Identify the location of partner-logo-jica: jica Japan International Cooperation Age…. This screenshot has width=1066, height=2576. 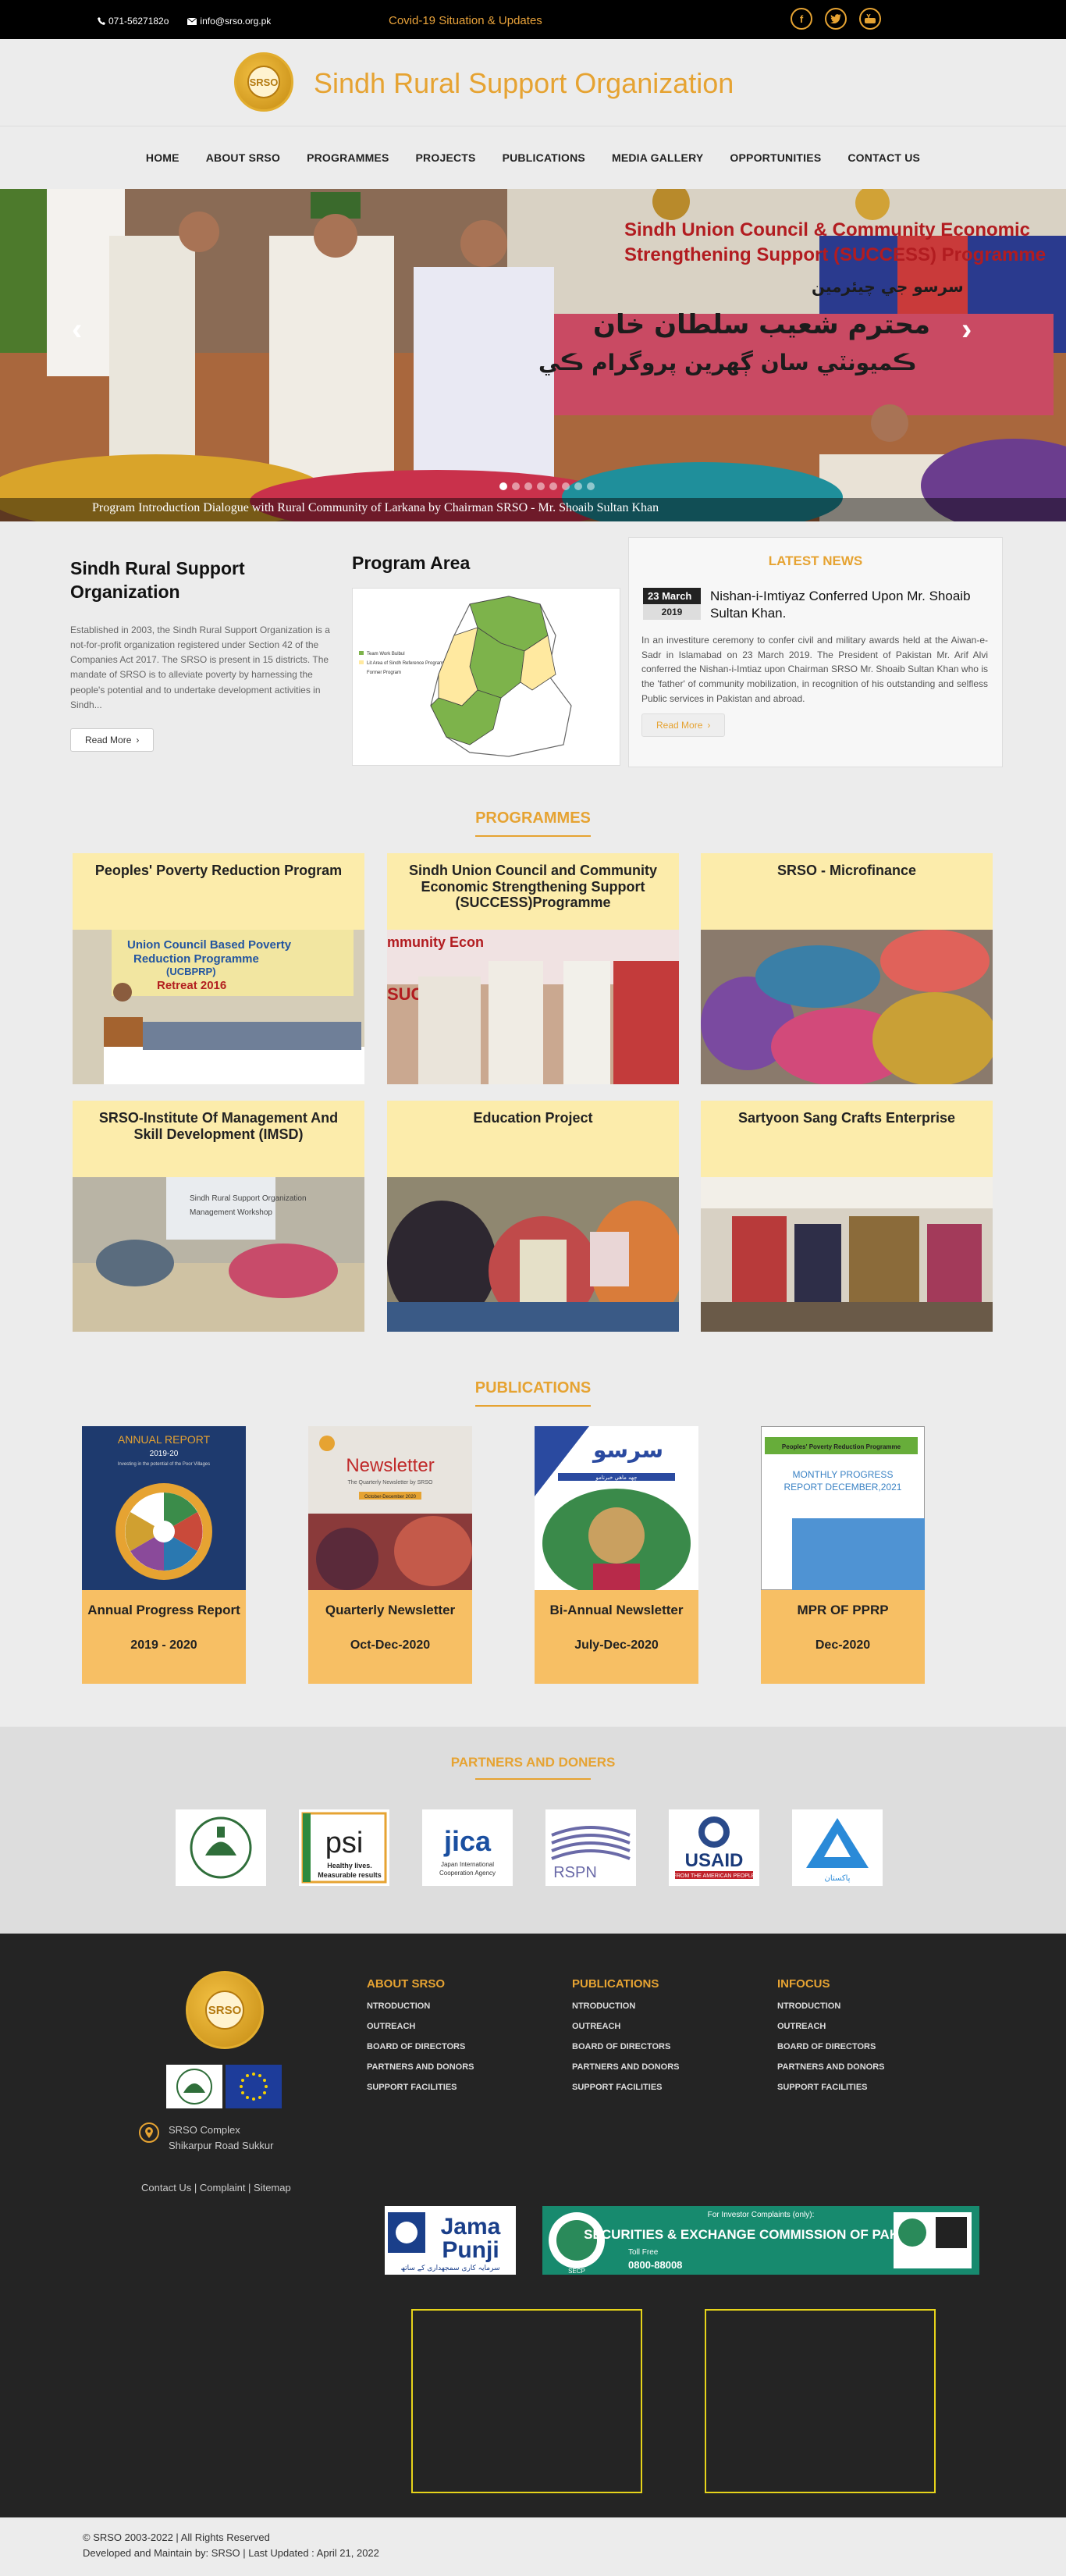
(467, 1847).